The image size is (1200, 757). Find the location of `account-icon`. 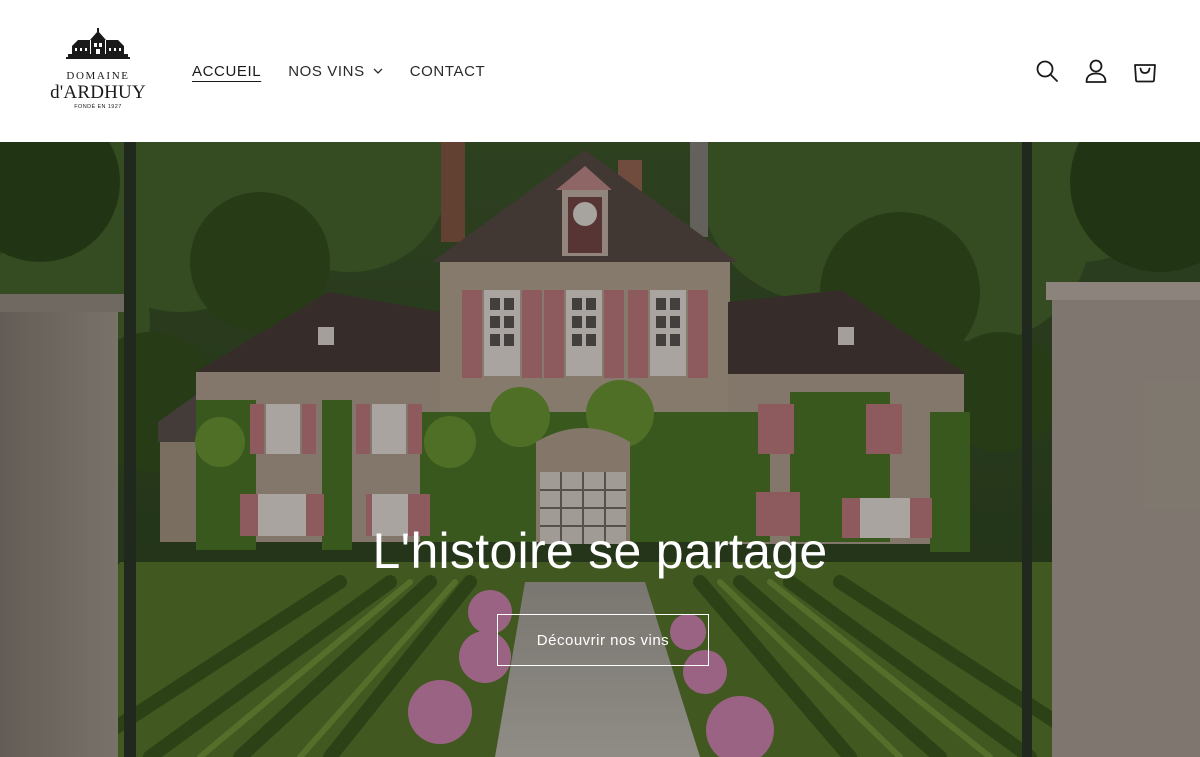

account-icon is located at coordinates (1096, 71).